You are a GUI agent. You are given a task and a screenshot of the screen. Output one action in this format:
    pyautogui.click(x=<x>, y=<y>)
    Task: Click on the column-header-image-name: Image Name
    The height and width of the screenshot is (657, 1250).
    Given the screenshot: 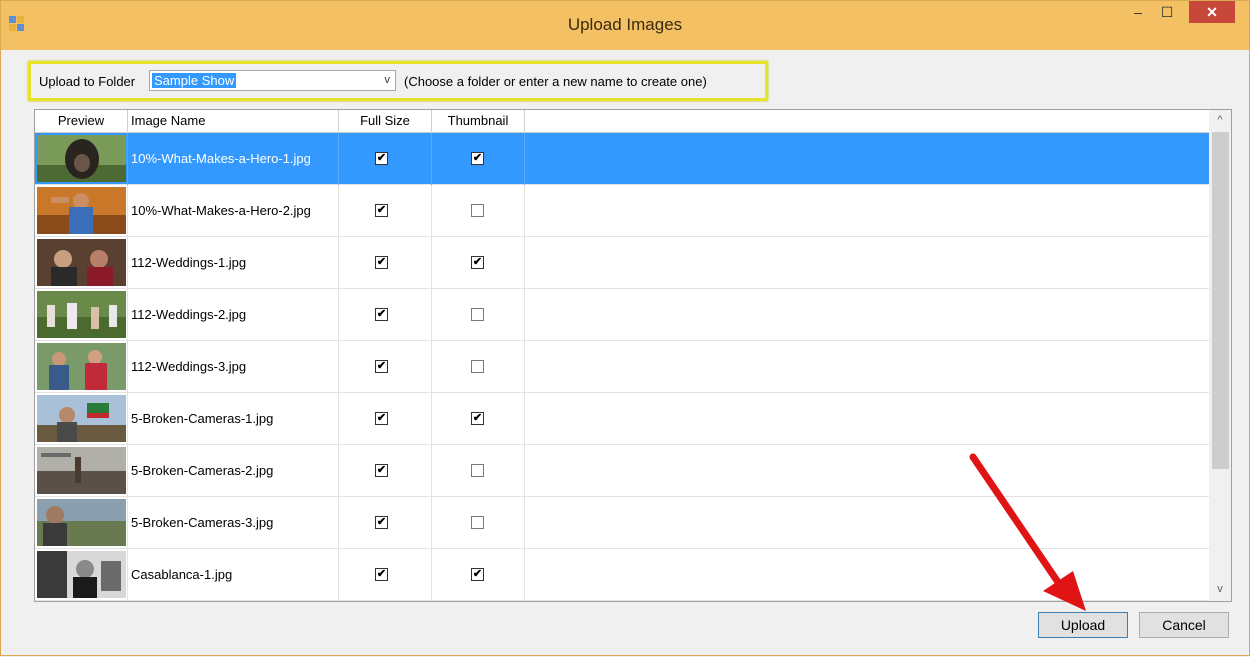 What is the action you would take?
    pyautogui.click(x=233, y=121)
    